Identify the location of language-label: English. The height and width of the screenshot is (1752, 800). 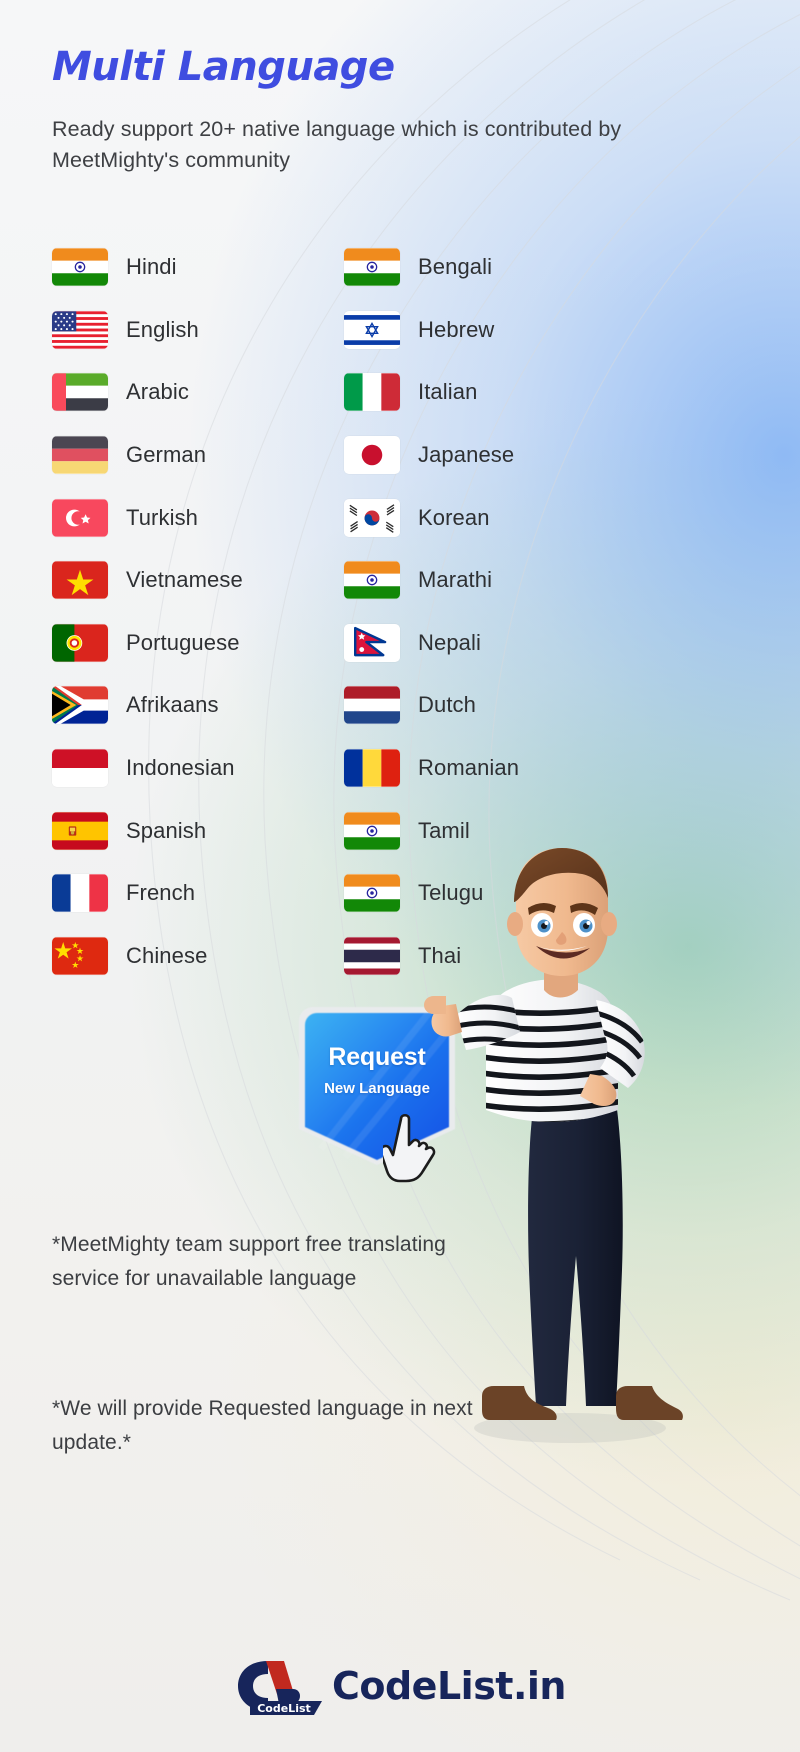
(162, 329).